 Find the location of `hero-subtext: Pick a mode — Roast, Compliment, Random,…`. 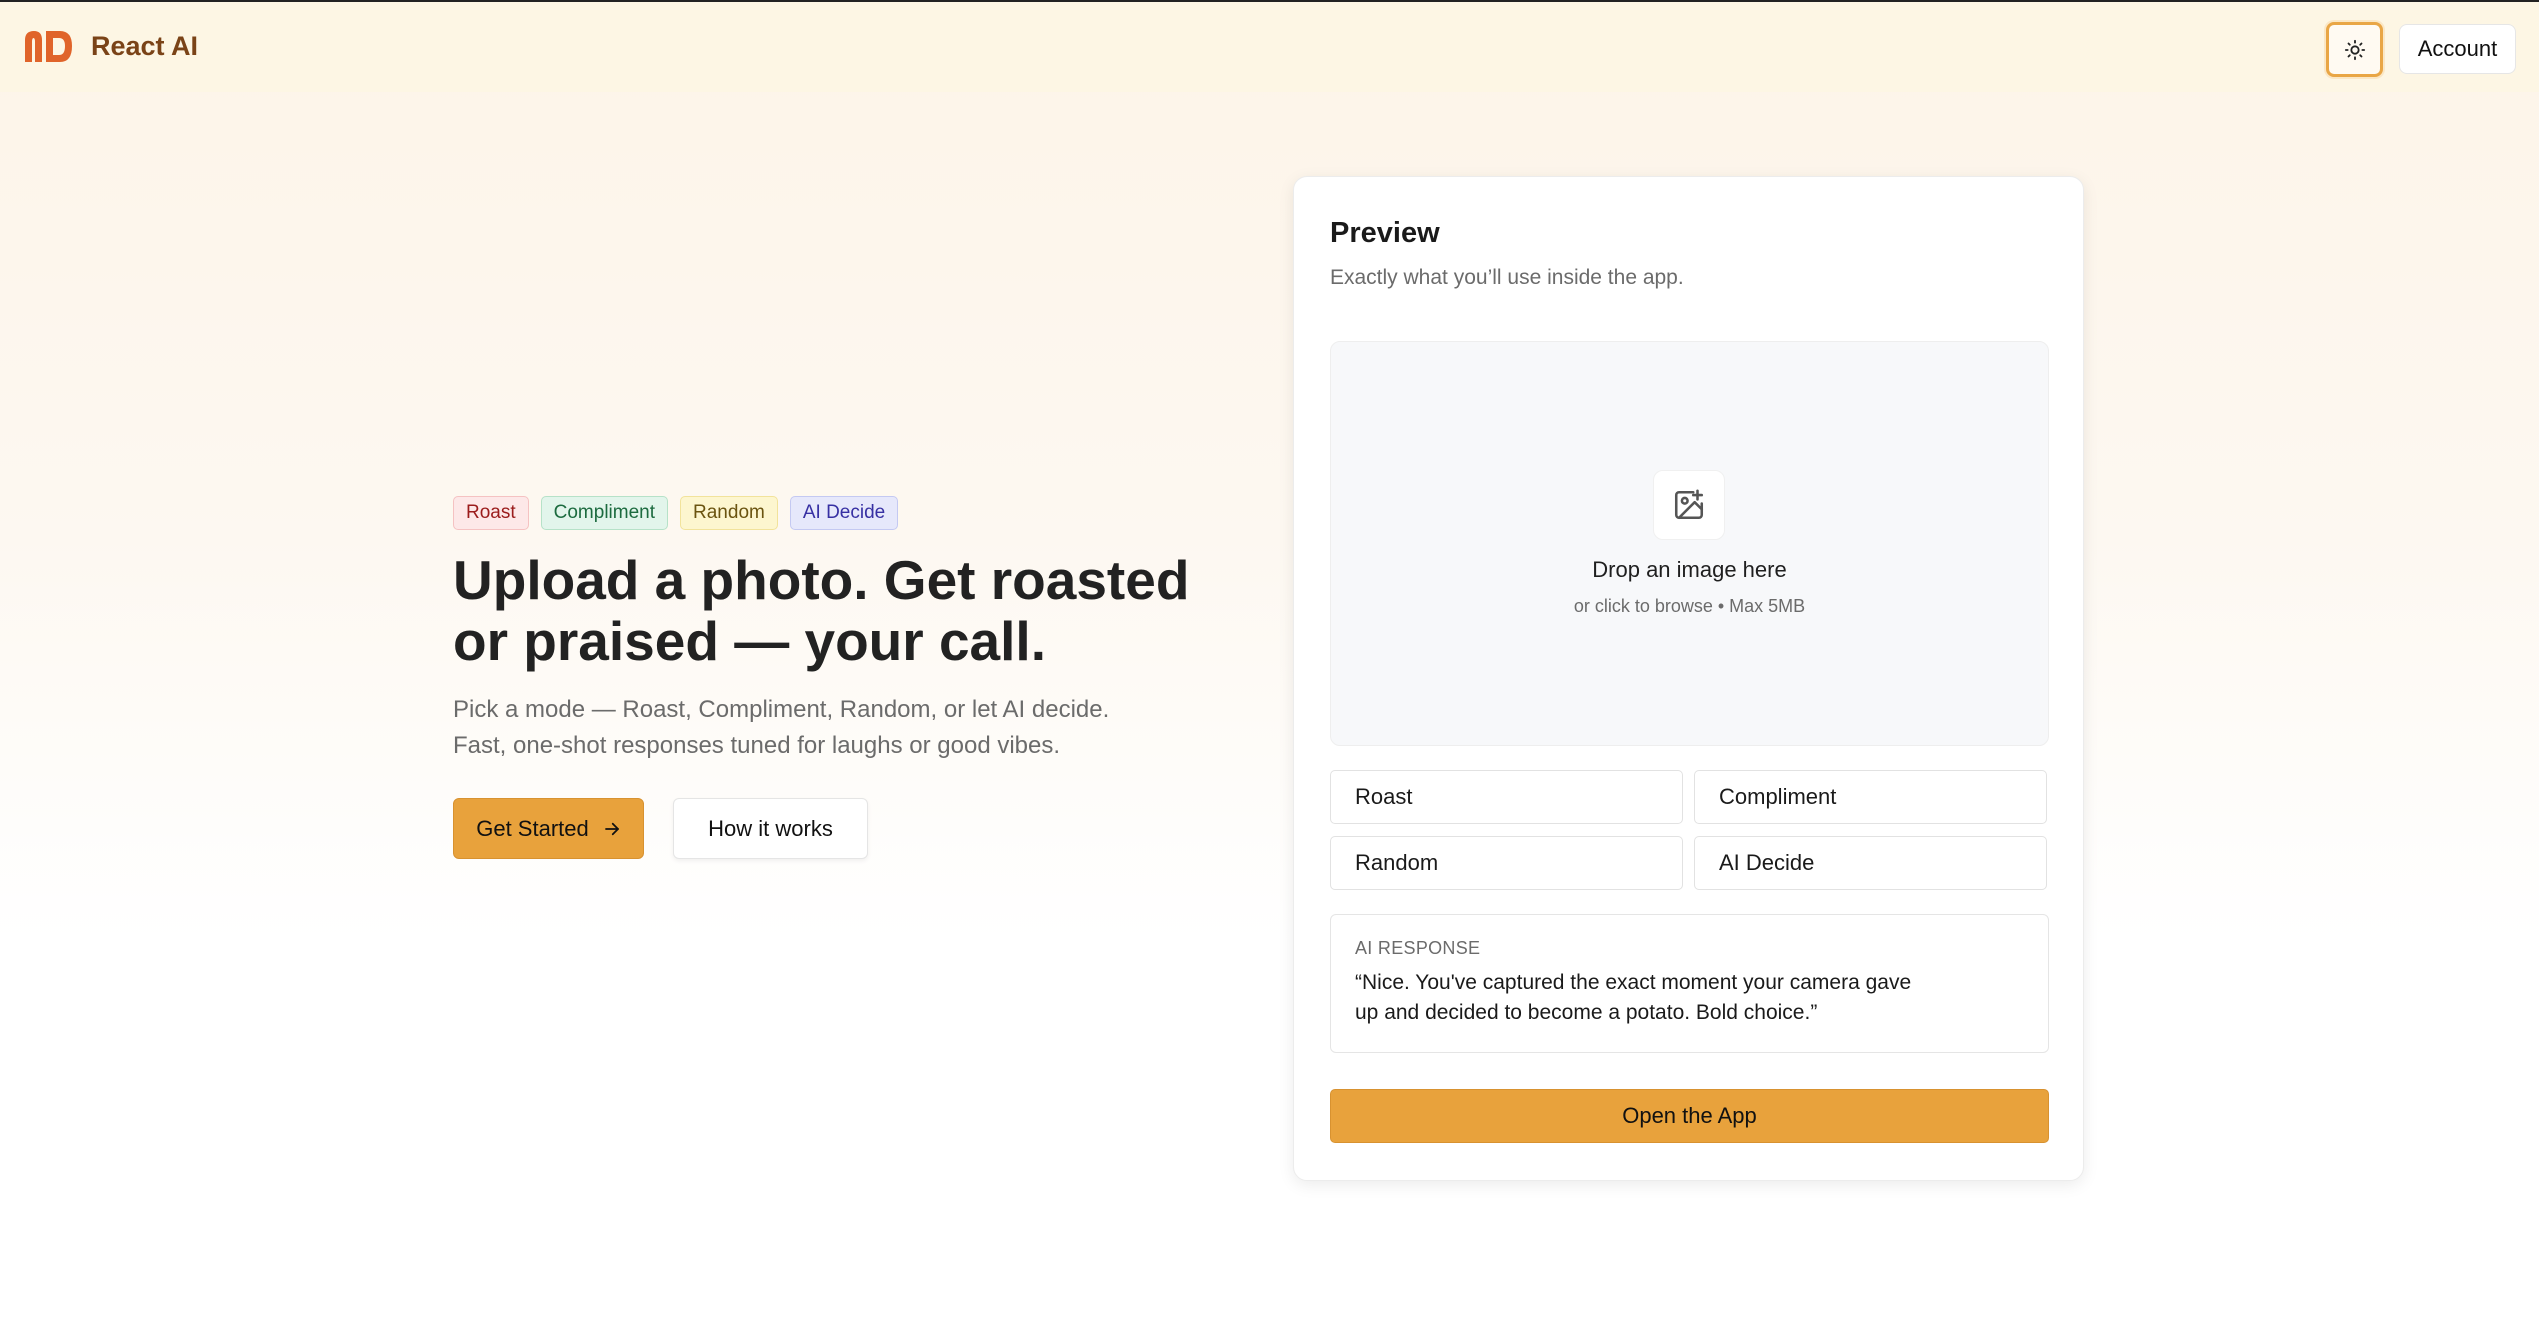

hero-subtext: Pick a mode — Roast, Compliment, Random,… is located at coordinates (833, 728).